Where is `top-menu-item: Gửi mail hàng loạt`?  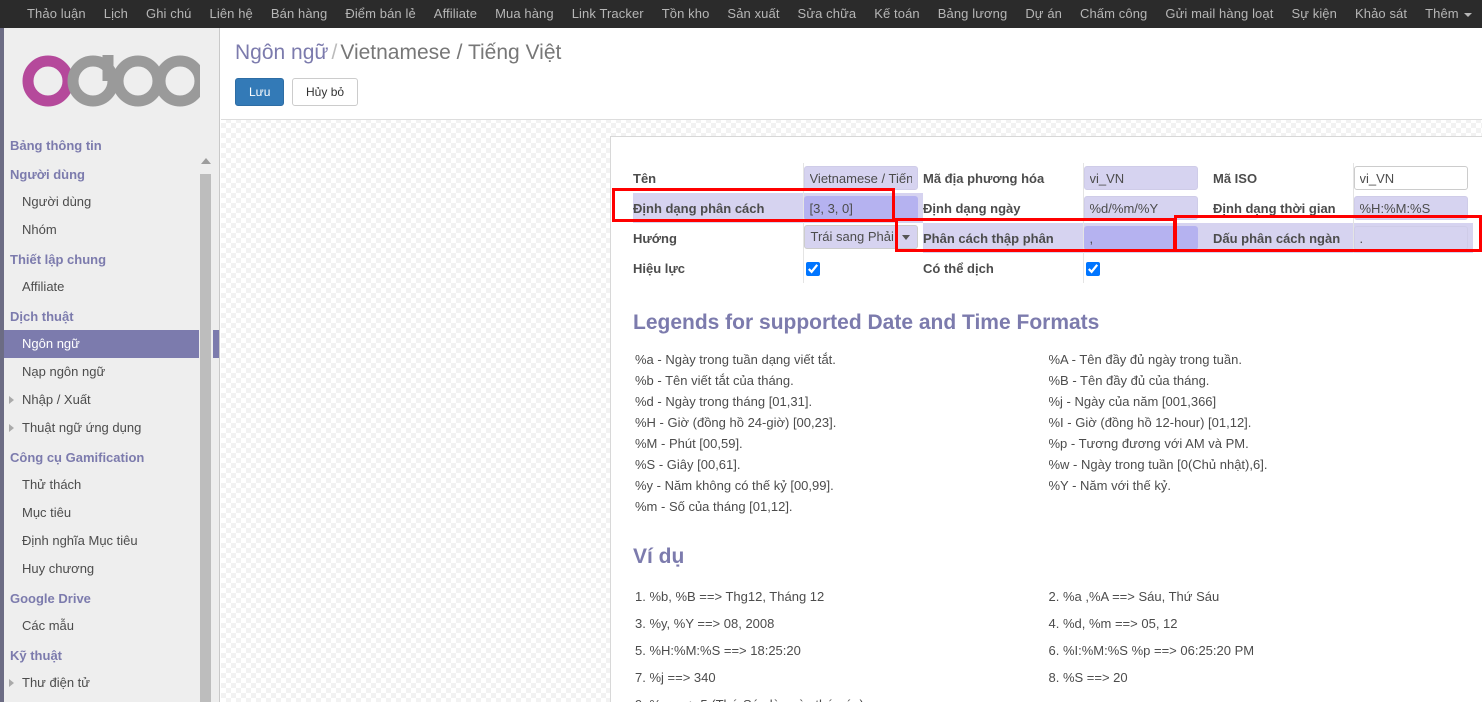 top-menu-item: Gửi mail hàng loạt is located at coordinates (1219, 14).